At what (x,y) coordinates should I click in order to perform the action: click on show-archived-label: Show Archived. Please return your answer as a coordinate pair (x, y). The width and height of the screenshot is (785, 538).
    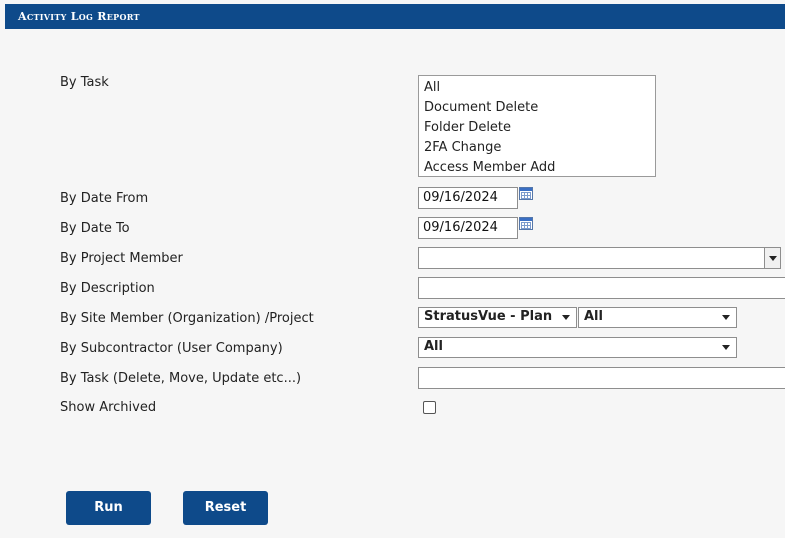
    Looking at the image, I should click on (108, 407).